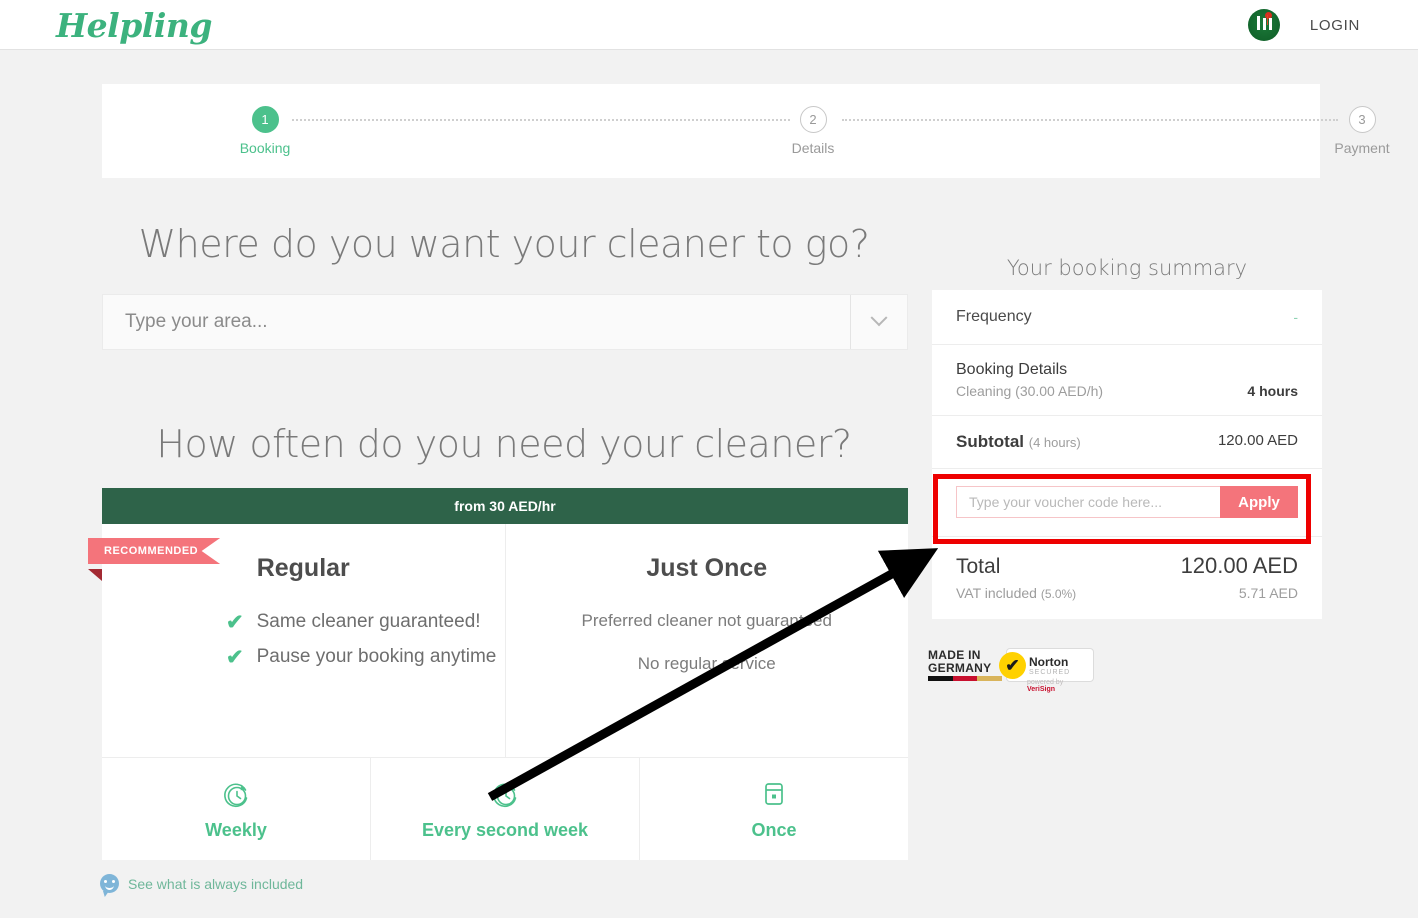 This screenshot has width=1418, height=918. Describe the element at coordinates (1295, 317) in the screenshot. I see `frequency-value: -` at that location.